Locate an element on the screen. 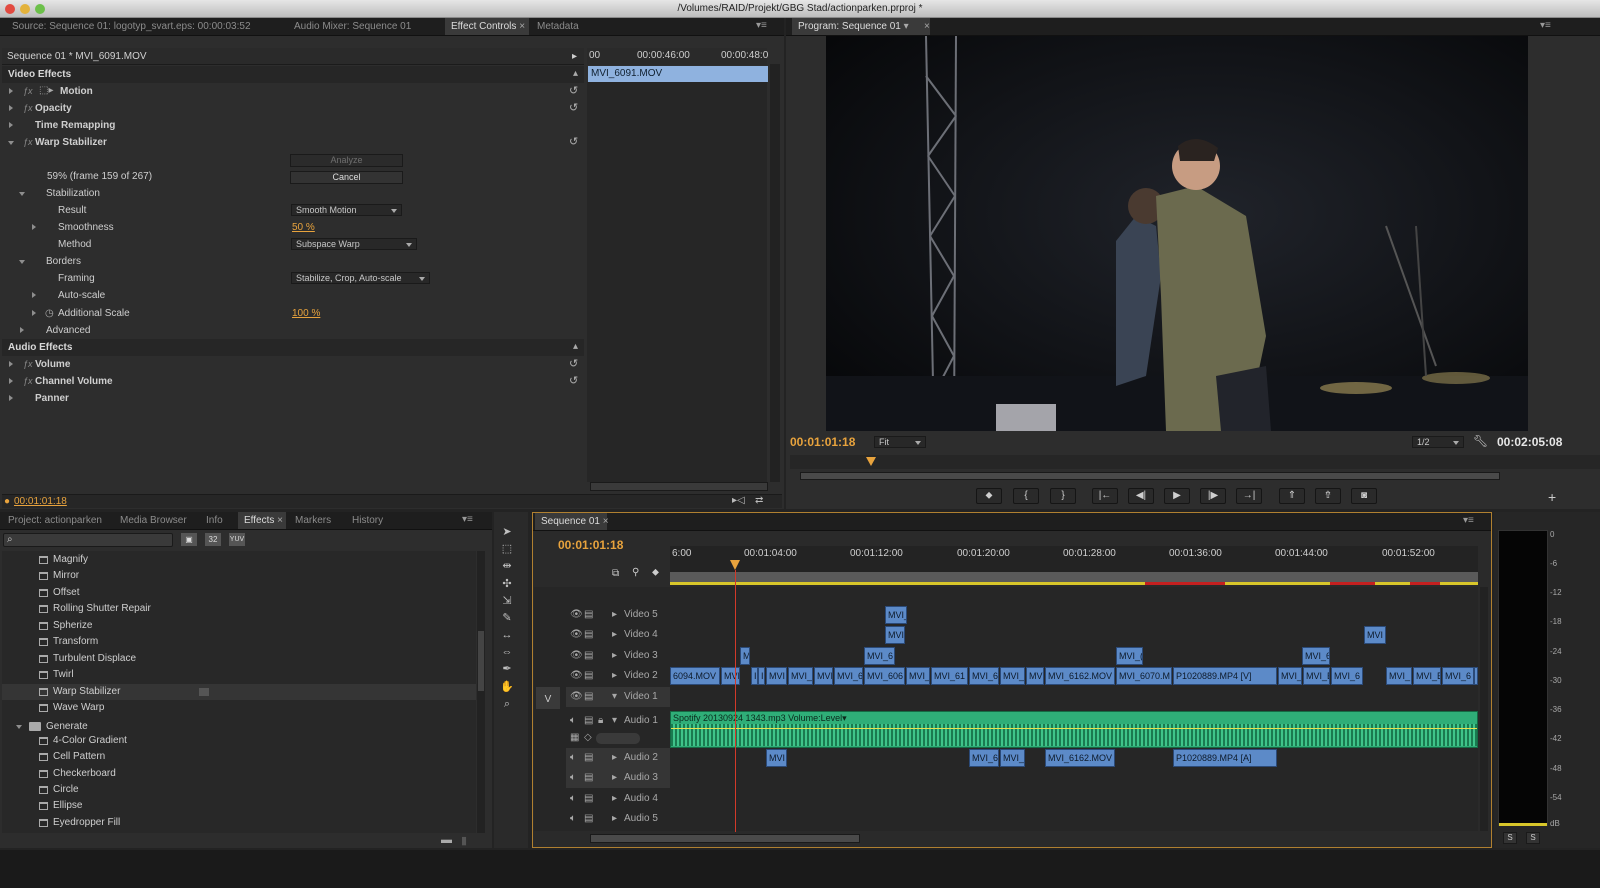  timeline-scrollbar is located at coordinates (1484, 709).